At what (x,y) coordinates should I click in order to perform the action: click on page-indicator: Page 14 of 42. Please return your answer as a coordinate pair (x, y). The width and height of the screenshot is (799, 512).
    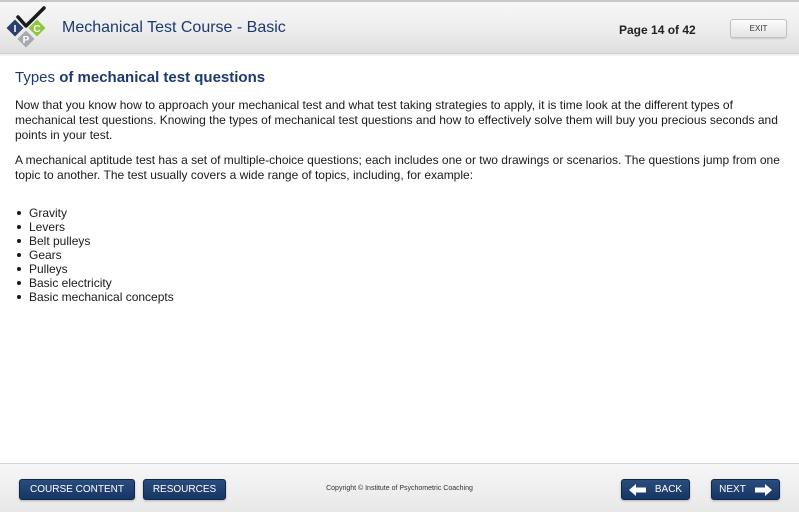
    Looking at the image, I should click on (657, 30).